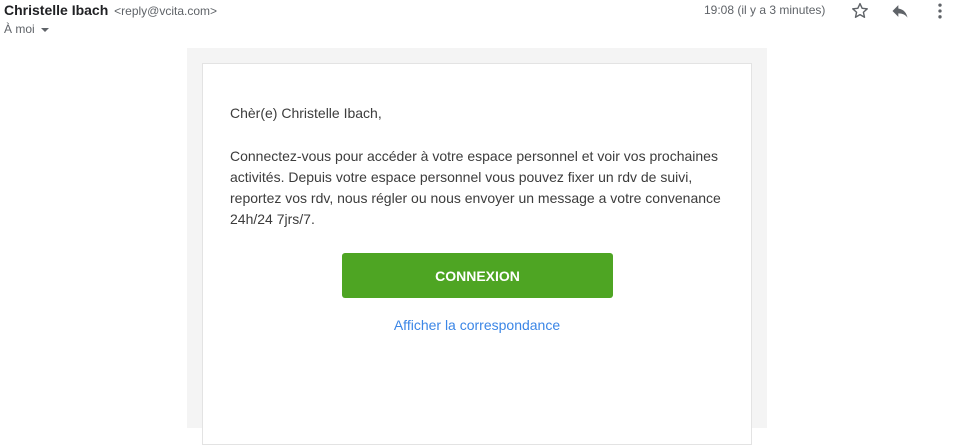 Image resolution: width=965 pixels, height=445 pixels. Describe the element at coordinates (19, 29) in the screenshot. I see `recipient-label: À moi` at that location.